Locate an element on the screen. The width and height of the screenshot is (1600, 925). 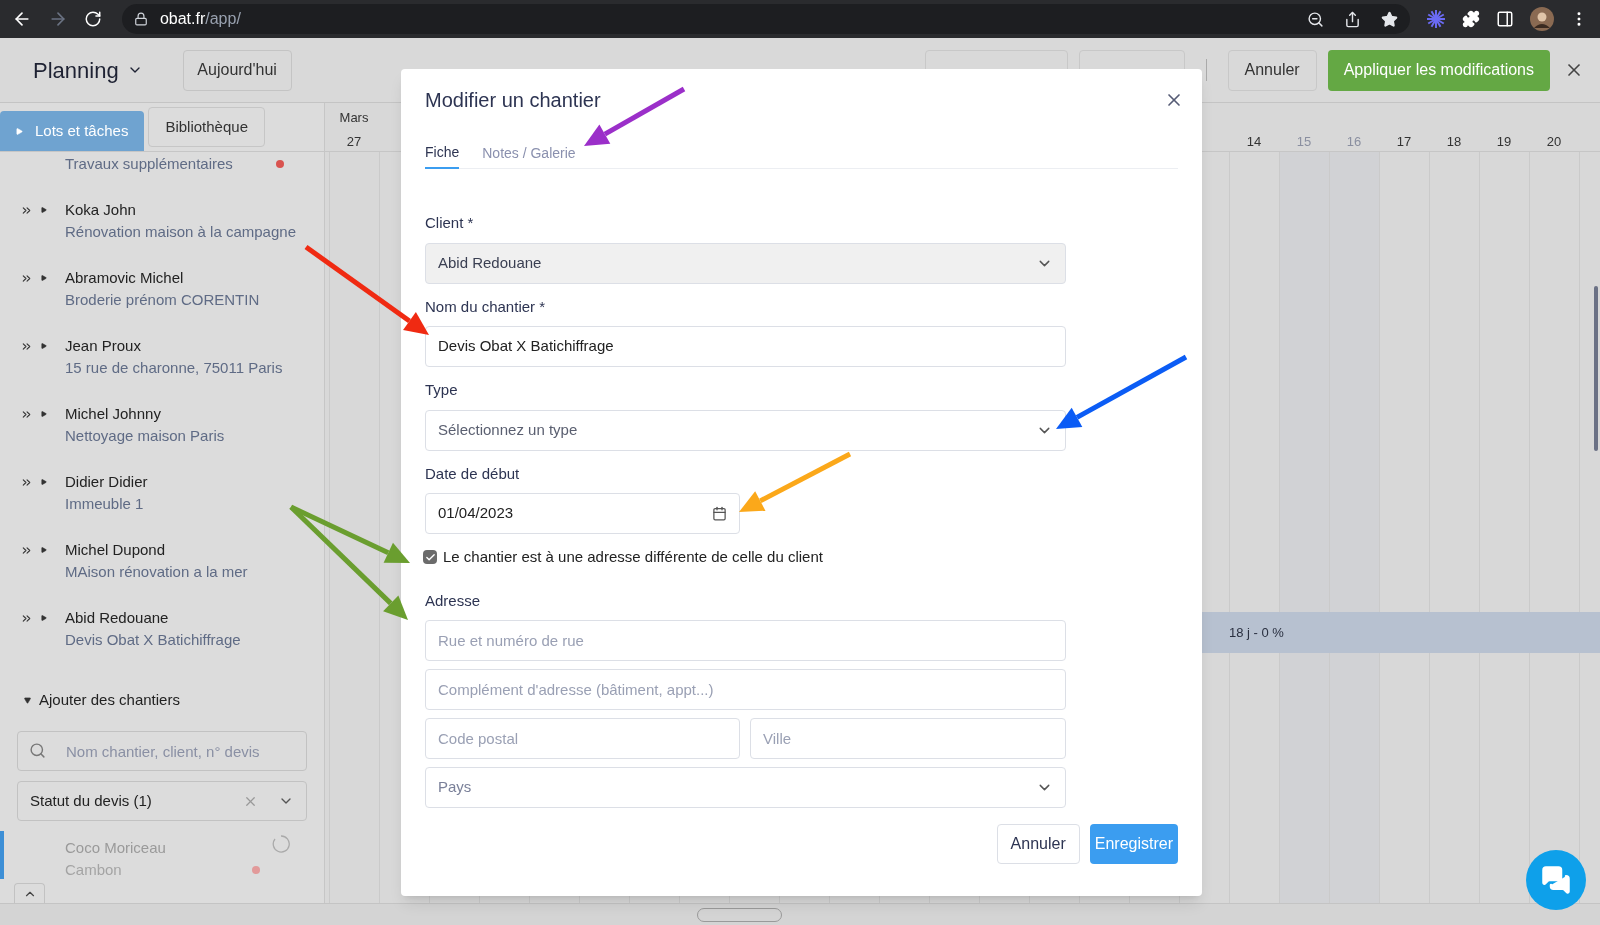
puzzle-icon is located at coordinates (1471, 19).